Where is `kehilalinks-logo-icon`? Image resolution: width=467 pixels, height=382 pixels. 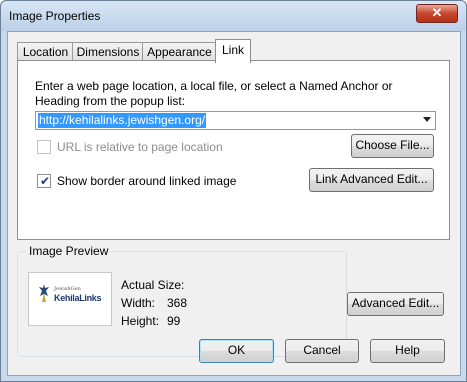 kehilalinks-logo-icon is located at coordinates (44, 293).